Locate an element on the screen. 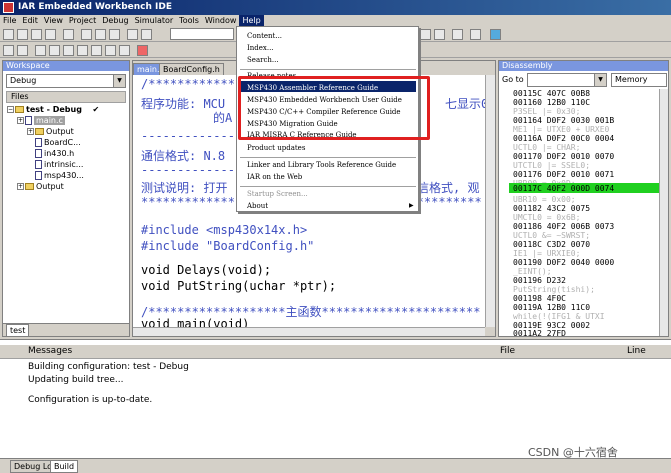 This screenshot has width=671, height=473. editor-horizontal-scrollbar is located at coordinates (309, 331).